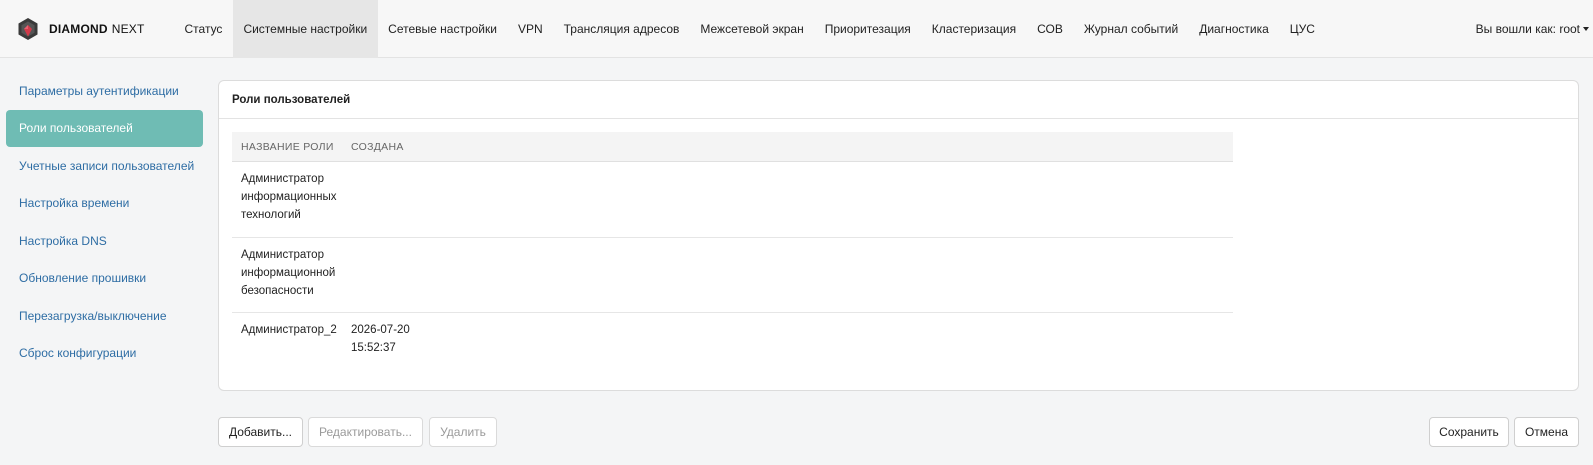 The image size is (1593, 465). Describe the element at coordinates (104, 165) in the screenshot. I see `sidebar-item-user-accounts: Учетные записи пользователей` at that location.